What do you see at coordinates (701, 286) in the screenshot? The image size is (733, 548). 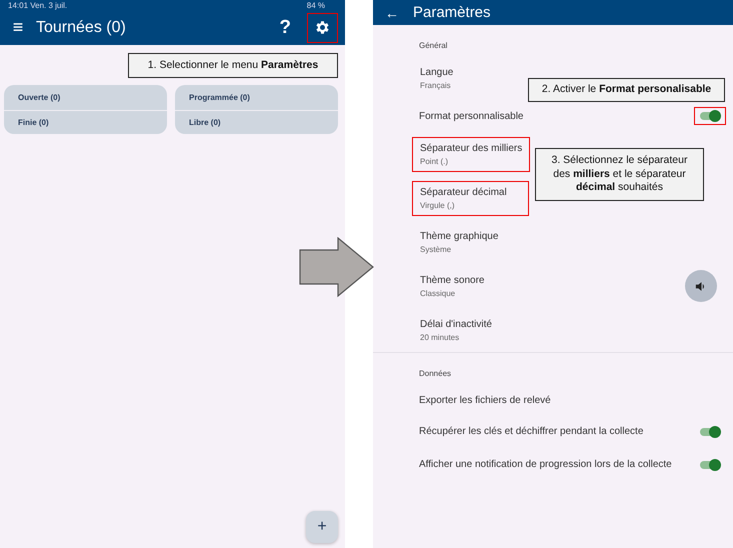 I see `sound-button` at bounding box center [701, 286].